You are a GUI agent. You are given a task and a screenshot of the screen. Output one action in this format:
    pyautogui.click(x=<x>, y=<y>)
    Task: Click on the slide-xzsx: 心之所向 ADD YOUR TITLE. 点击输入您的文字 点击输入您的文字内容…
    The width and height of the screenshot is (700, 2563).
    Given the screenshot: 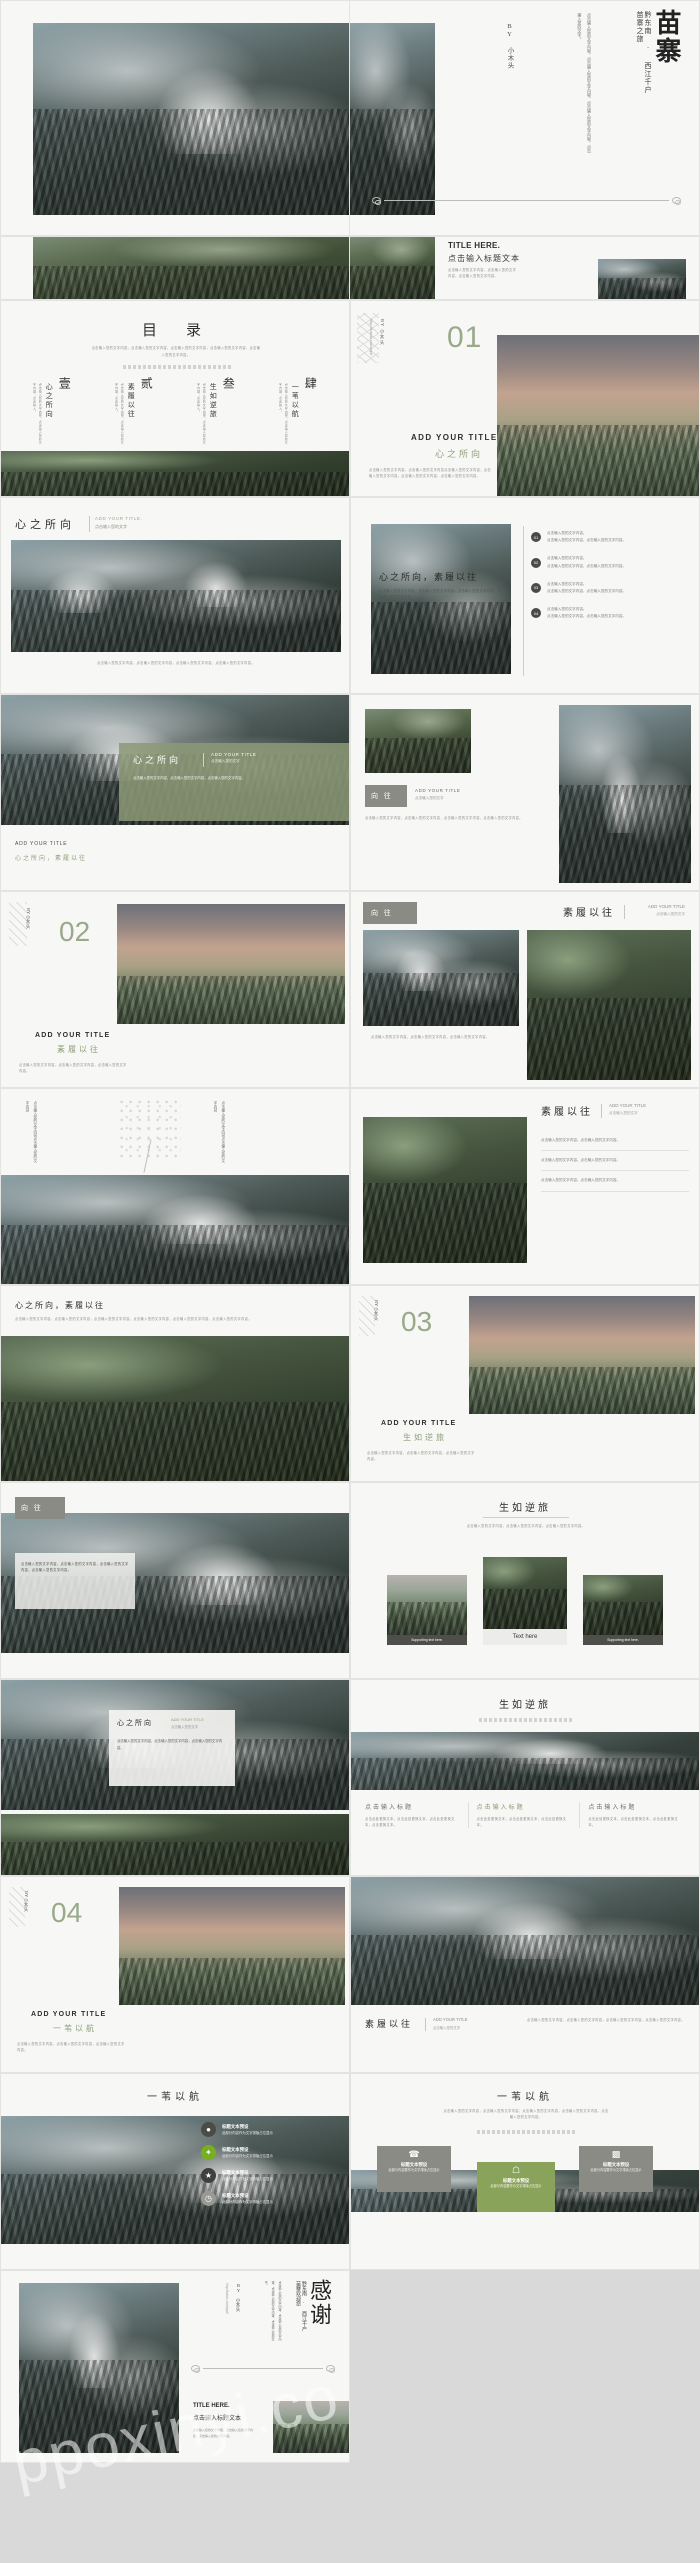 What is the action you would take?
    pyautogui.click(x=175, y=595)
    